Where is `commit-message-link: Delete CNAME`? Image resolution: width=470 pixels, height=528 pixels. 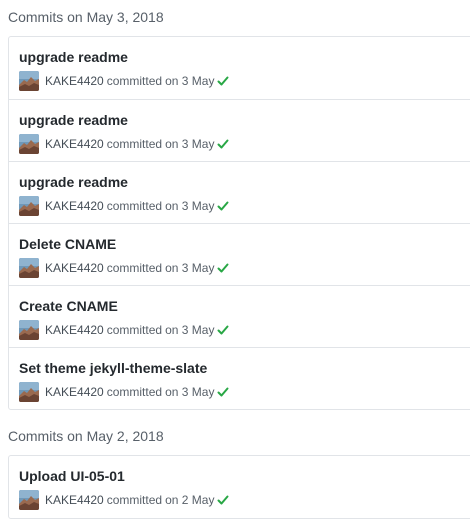 commit-message-link: Delete CNAME is located at coordinates (67, 244).